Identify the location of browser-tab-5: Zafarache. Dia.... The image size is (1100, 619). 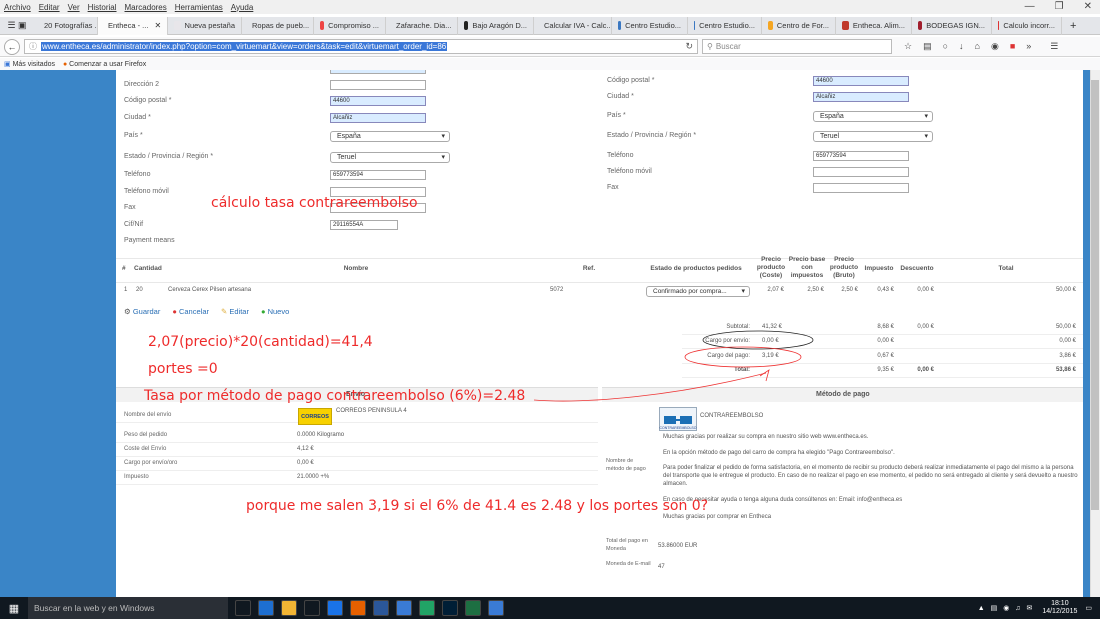
(422, 25).